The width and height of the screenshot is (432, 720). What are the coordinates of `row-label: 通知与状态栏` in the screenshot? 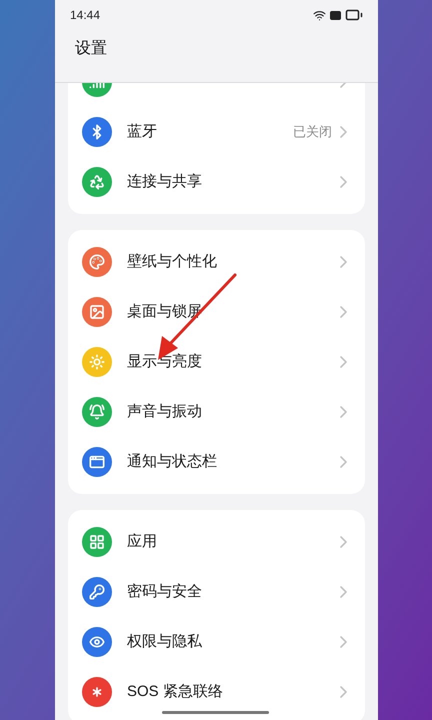 It's located at (172, 462).